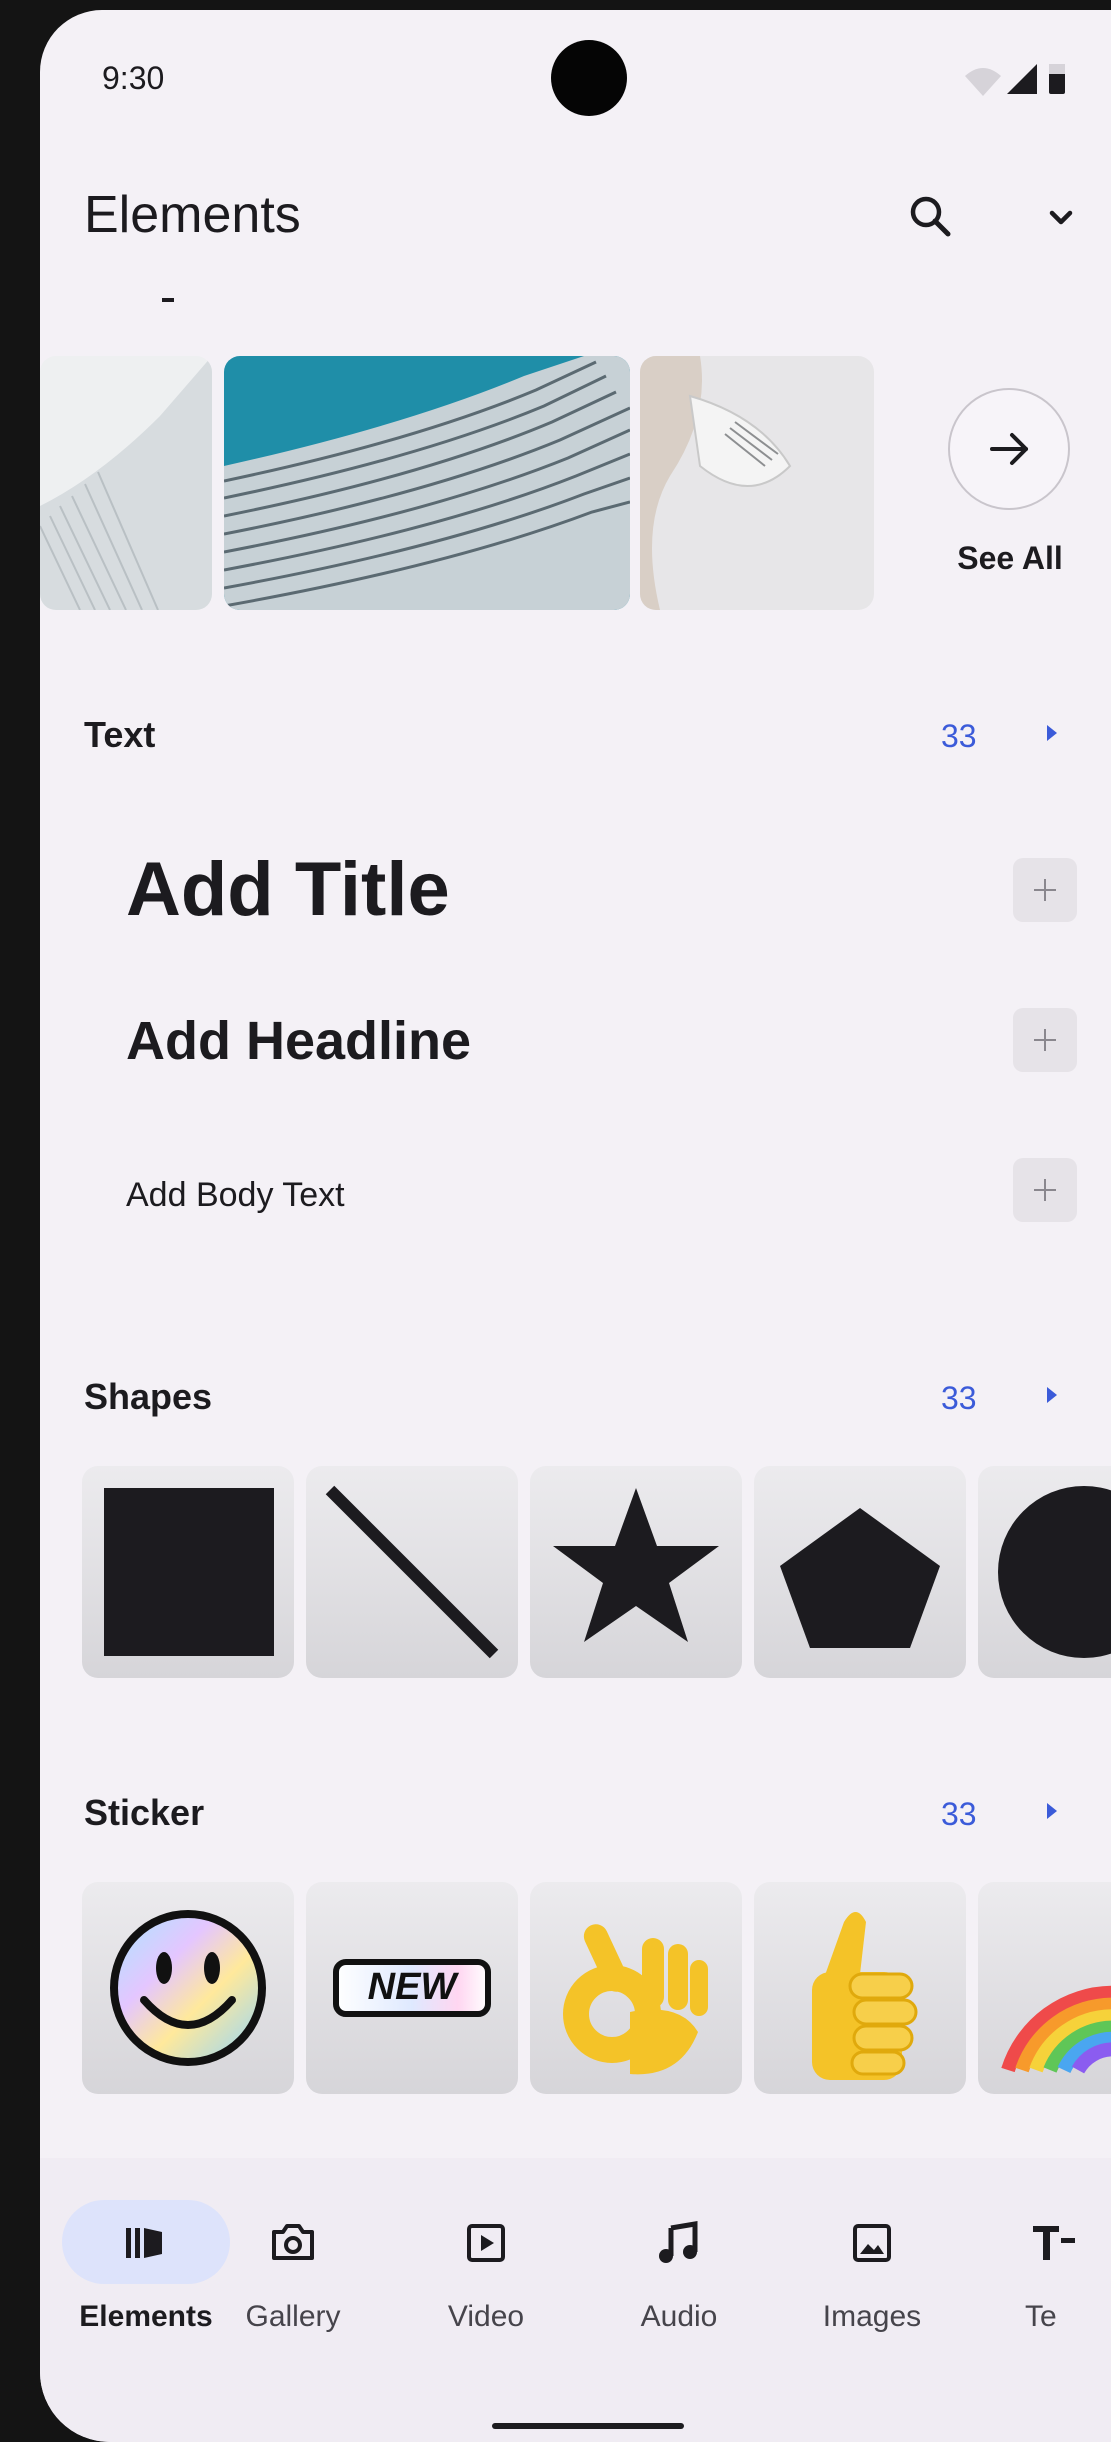 The width and height of the screenshot is (1111, 2442). What do you see at coordinates (872, 2316) in the screenshot?
I see `nav-label-images: Images` at bounding box center [872, 2316].